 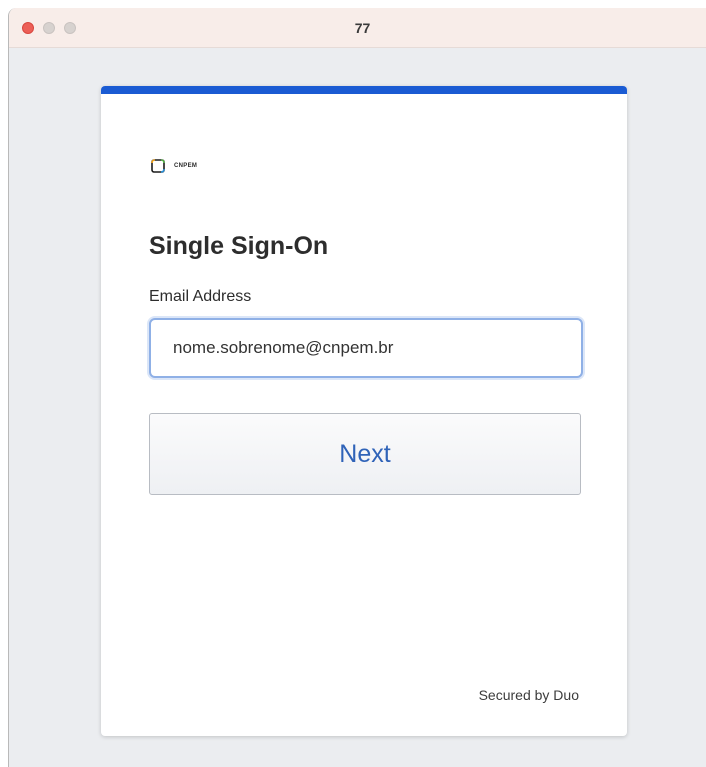 What do you see at coordinates (239, 246) in the screenshot?
I see `page-heading: Single Sign-On` at bounding box center [239, 246].